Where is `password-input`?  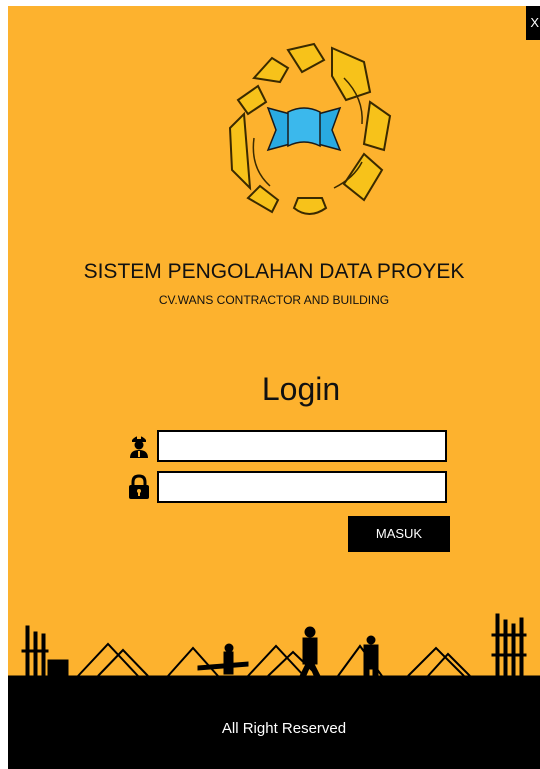
password-input is located at coordinates (302, 487).